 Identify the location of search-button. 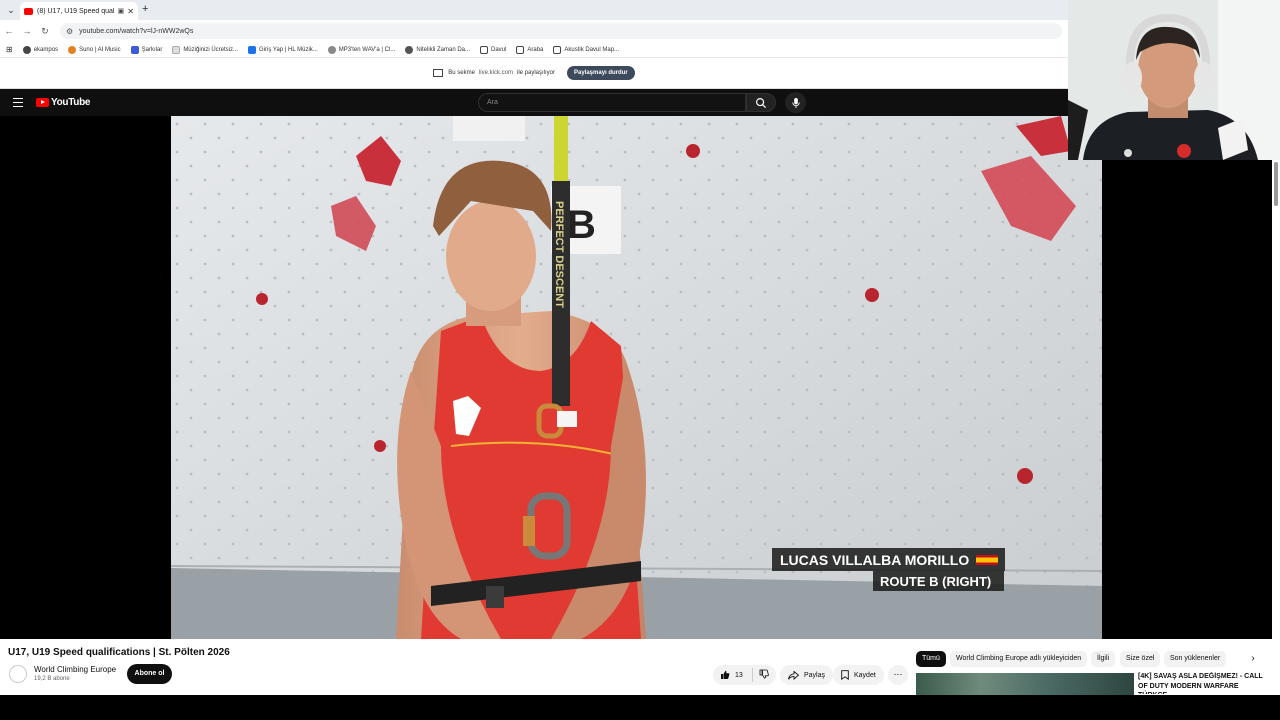
(761, 102).